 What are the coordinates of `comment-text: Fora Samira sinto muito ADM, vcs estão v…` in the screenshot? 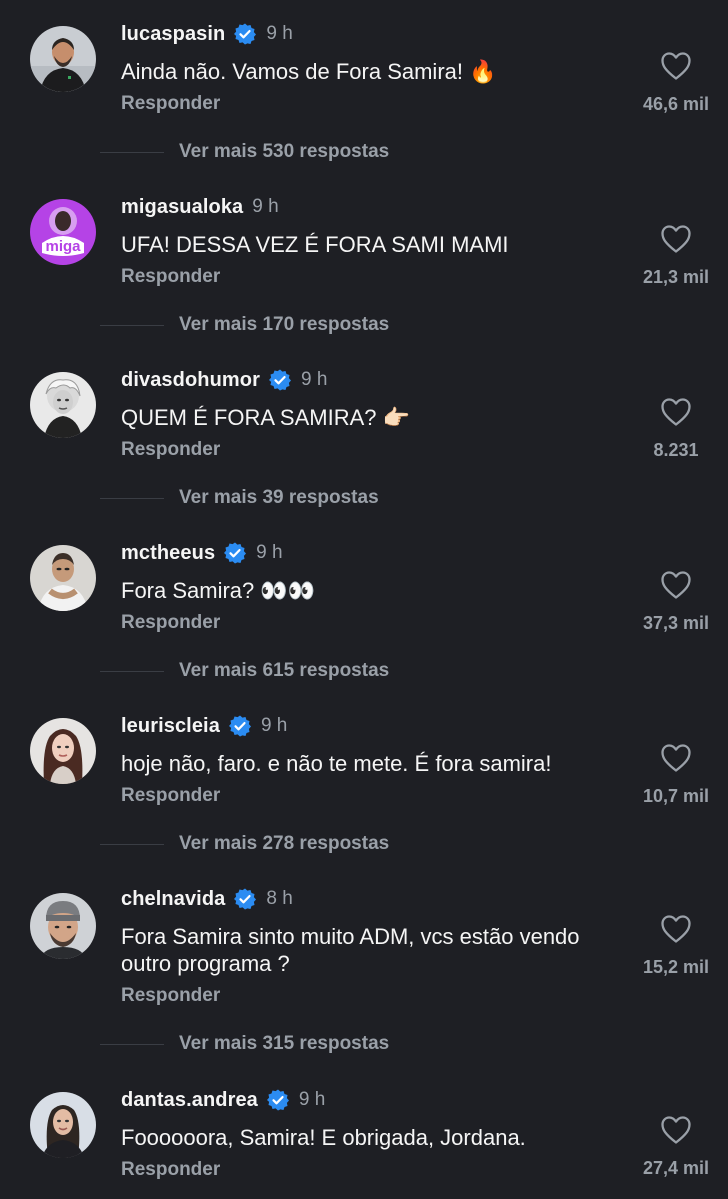 It's located at (350, 950).